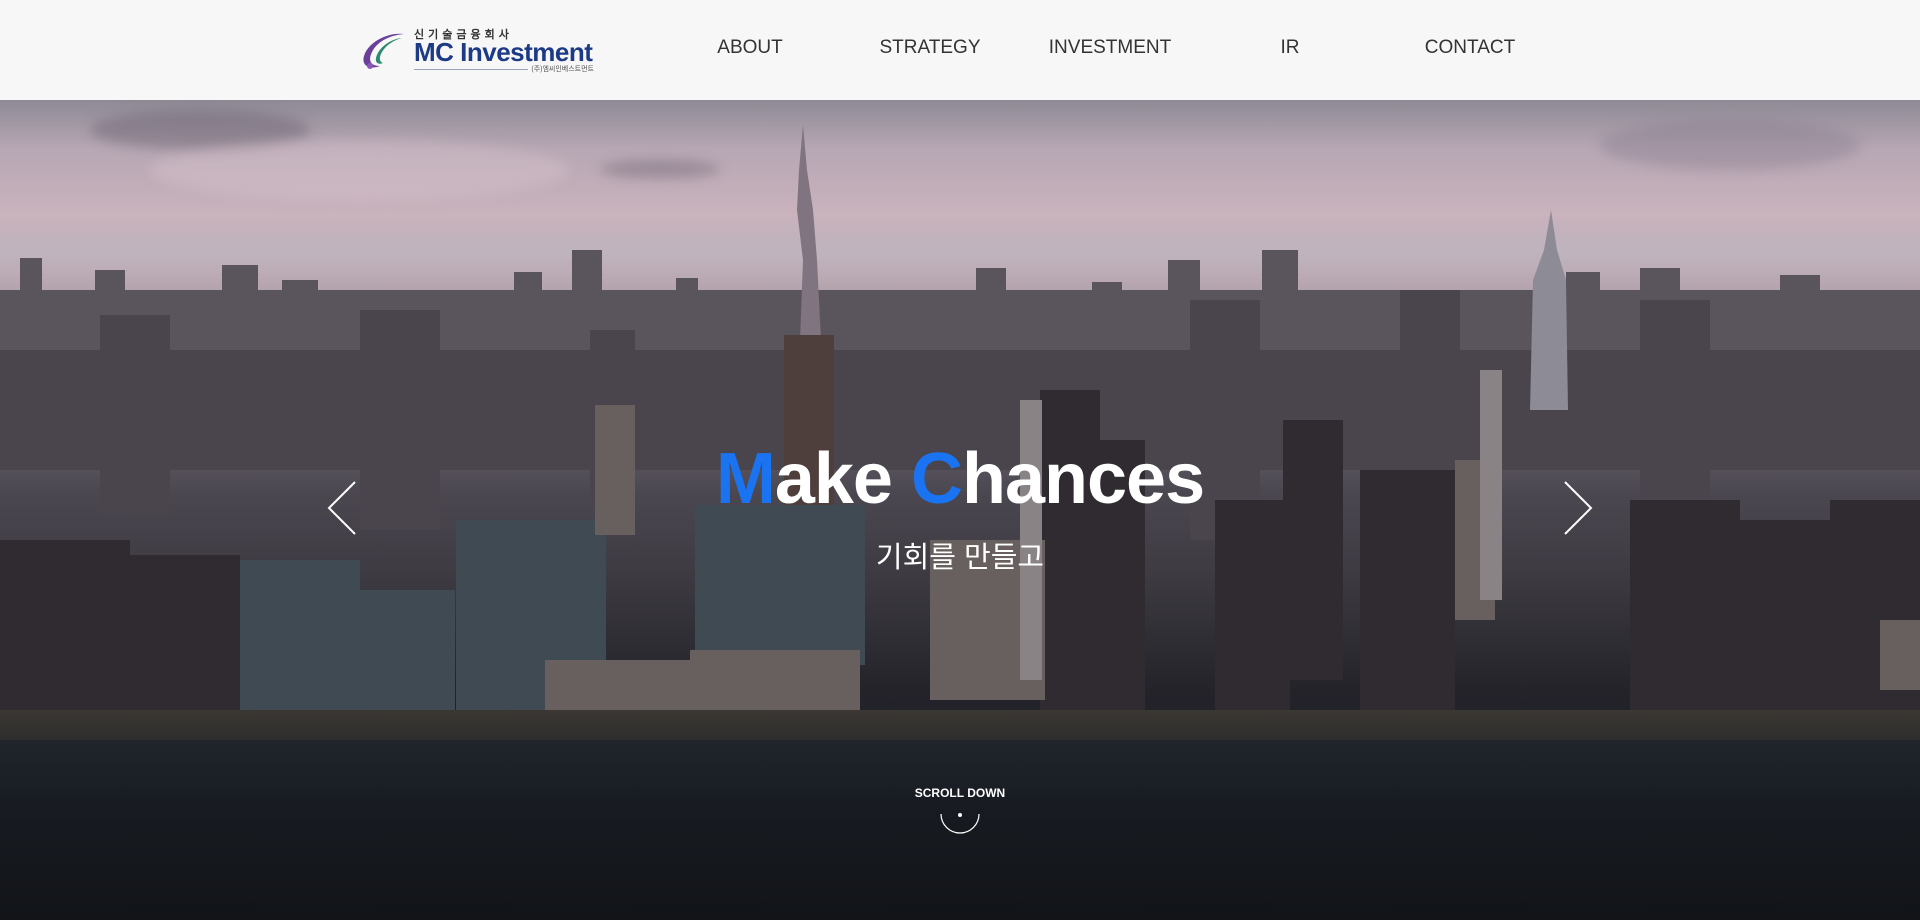  Describe the element at coordinates (842, 479) in the screenshot. I see `headline-rest-1: ake` at that location.